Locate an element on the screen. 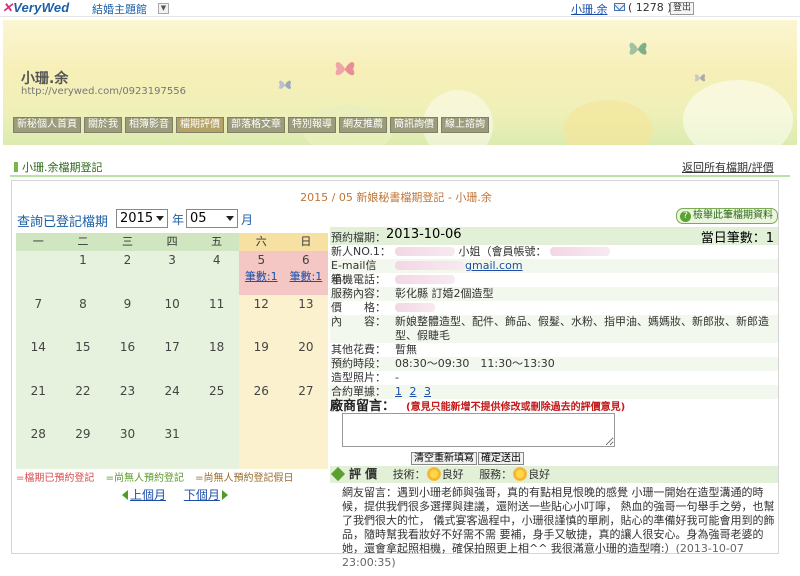 Image resolution: width=800 pixels, height=576 pixels. back-to-all-link: 返回所有檔期/評價 is located at coordinates (728, 167).